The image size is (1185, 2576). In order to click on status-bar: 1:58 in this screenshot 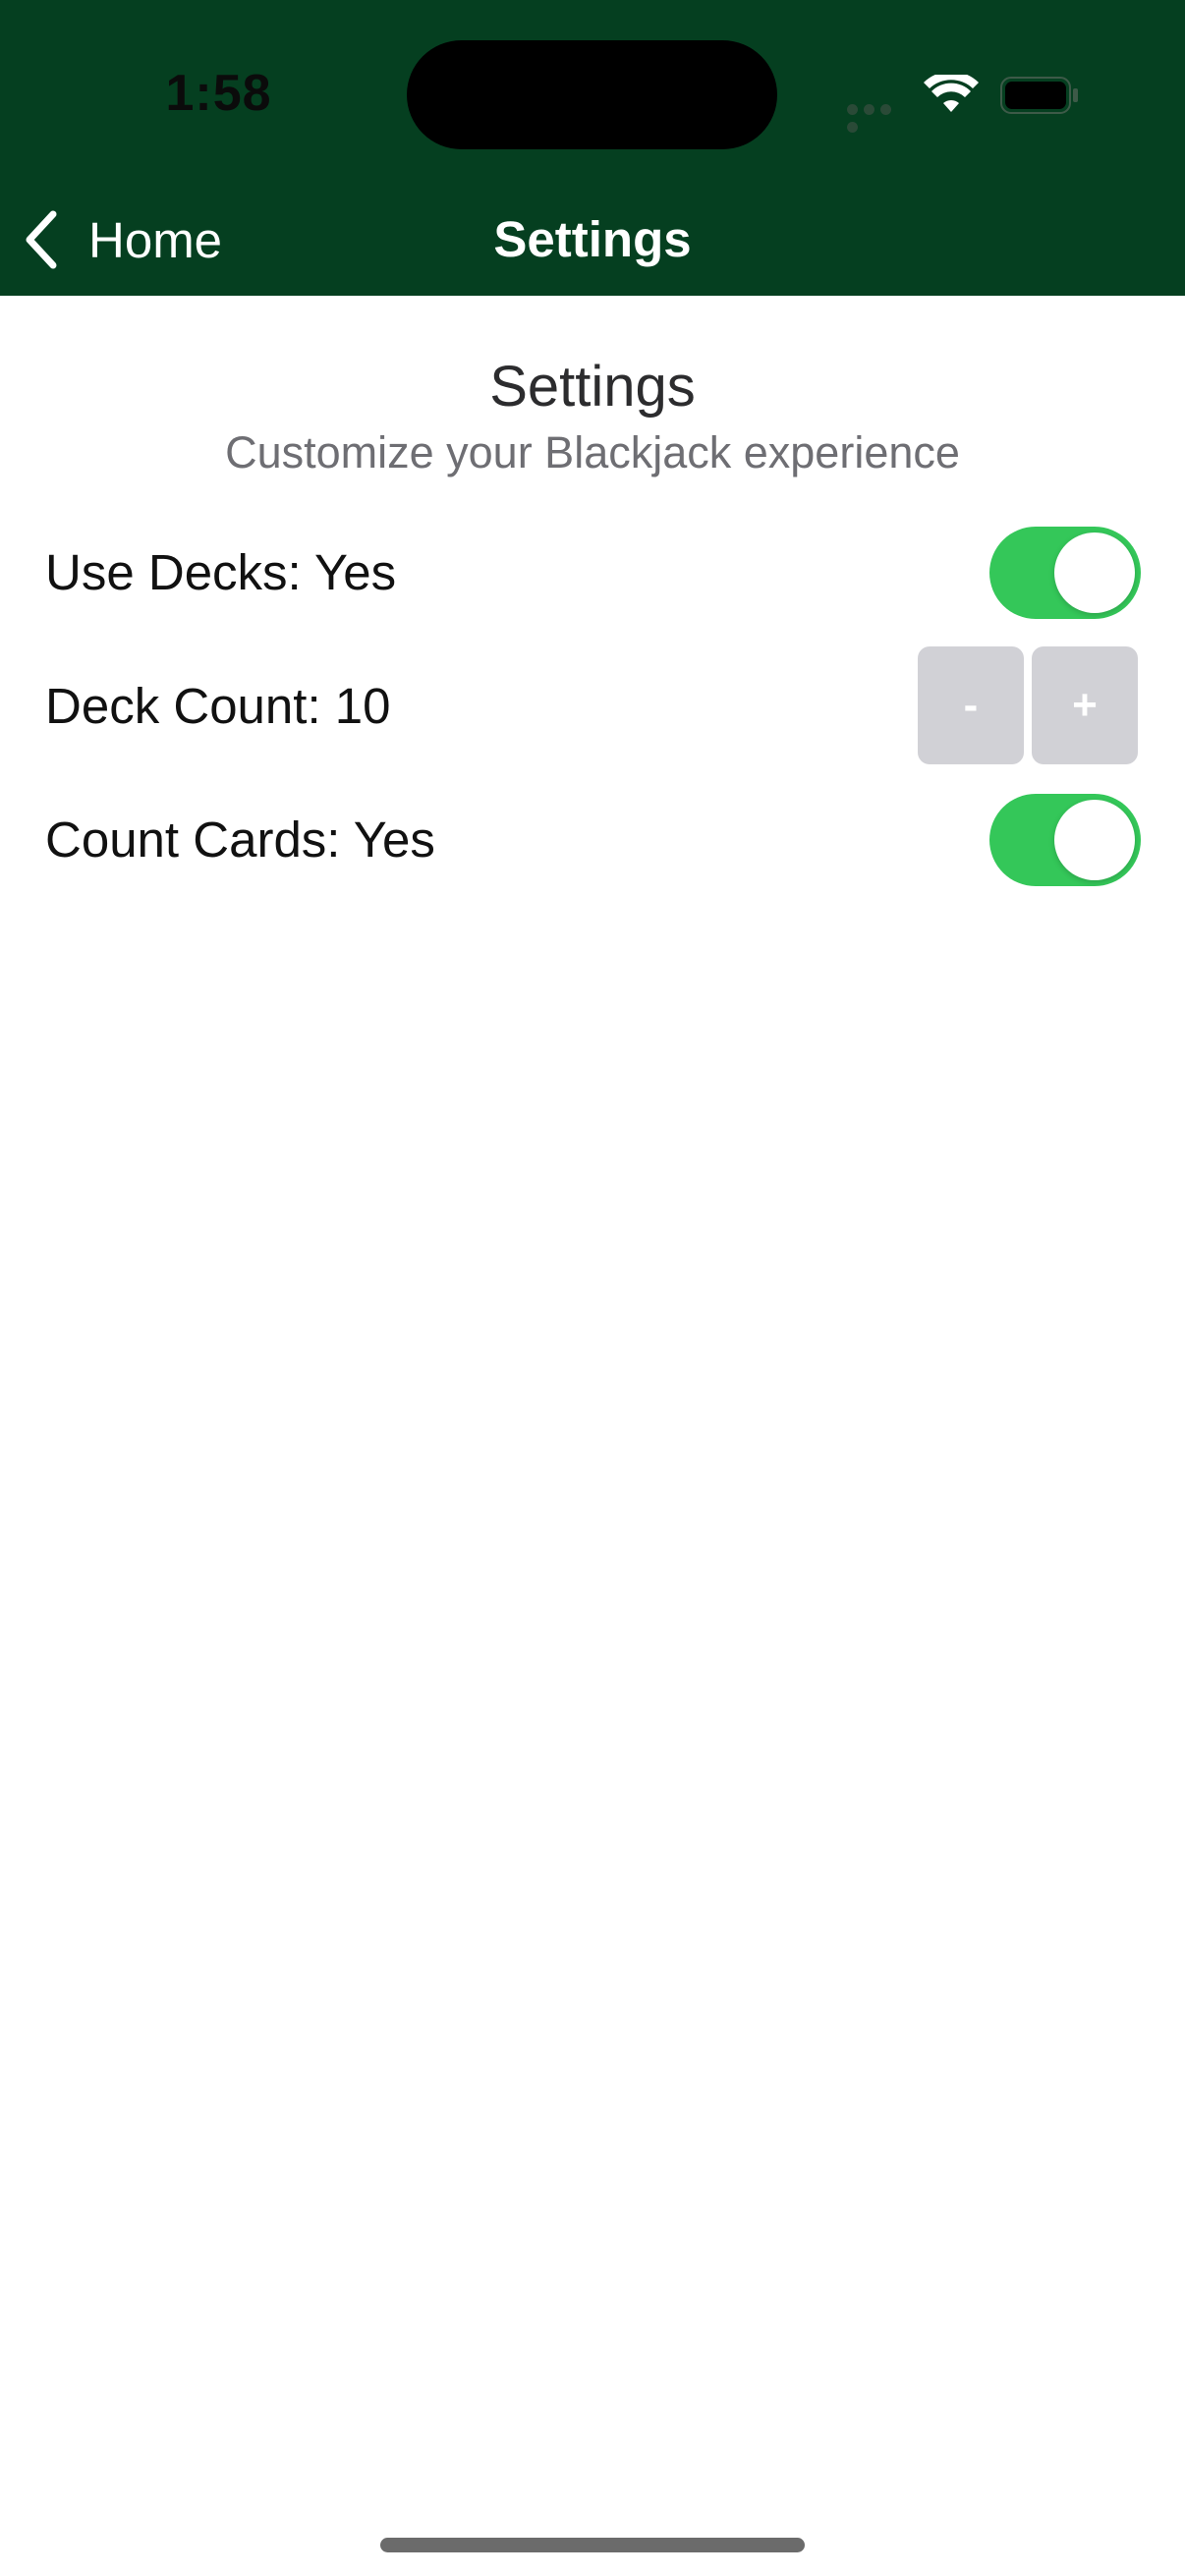, I will do `click(592, 93)`.